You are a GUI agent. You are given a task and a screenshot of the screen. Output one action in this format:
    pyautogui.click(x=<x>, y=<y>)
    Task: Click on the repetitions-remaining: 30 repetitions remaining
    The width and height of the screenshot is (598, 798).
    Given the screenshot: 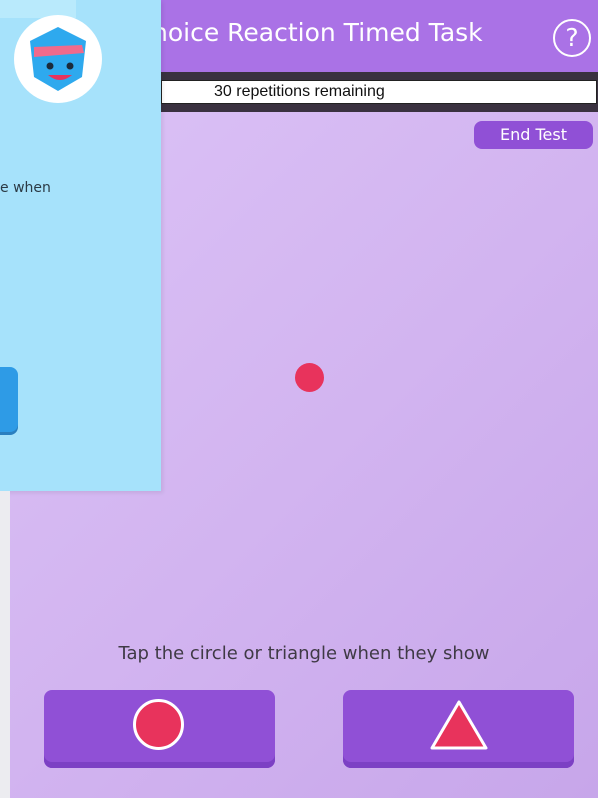 What is the action you would take?
    pyautogui.click(x=299, y=91)
    